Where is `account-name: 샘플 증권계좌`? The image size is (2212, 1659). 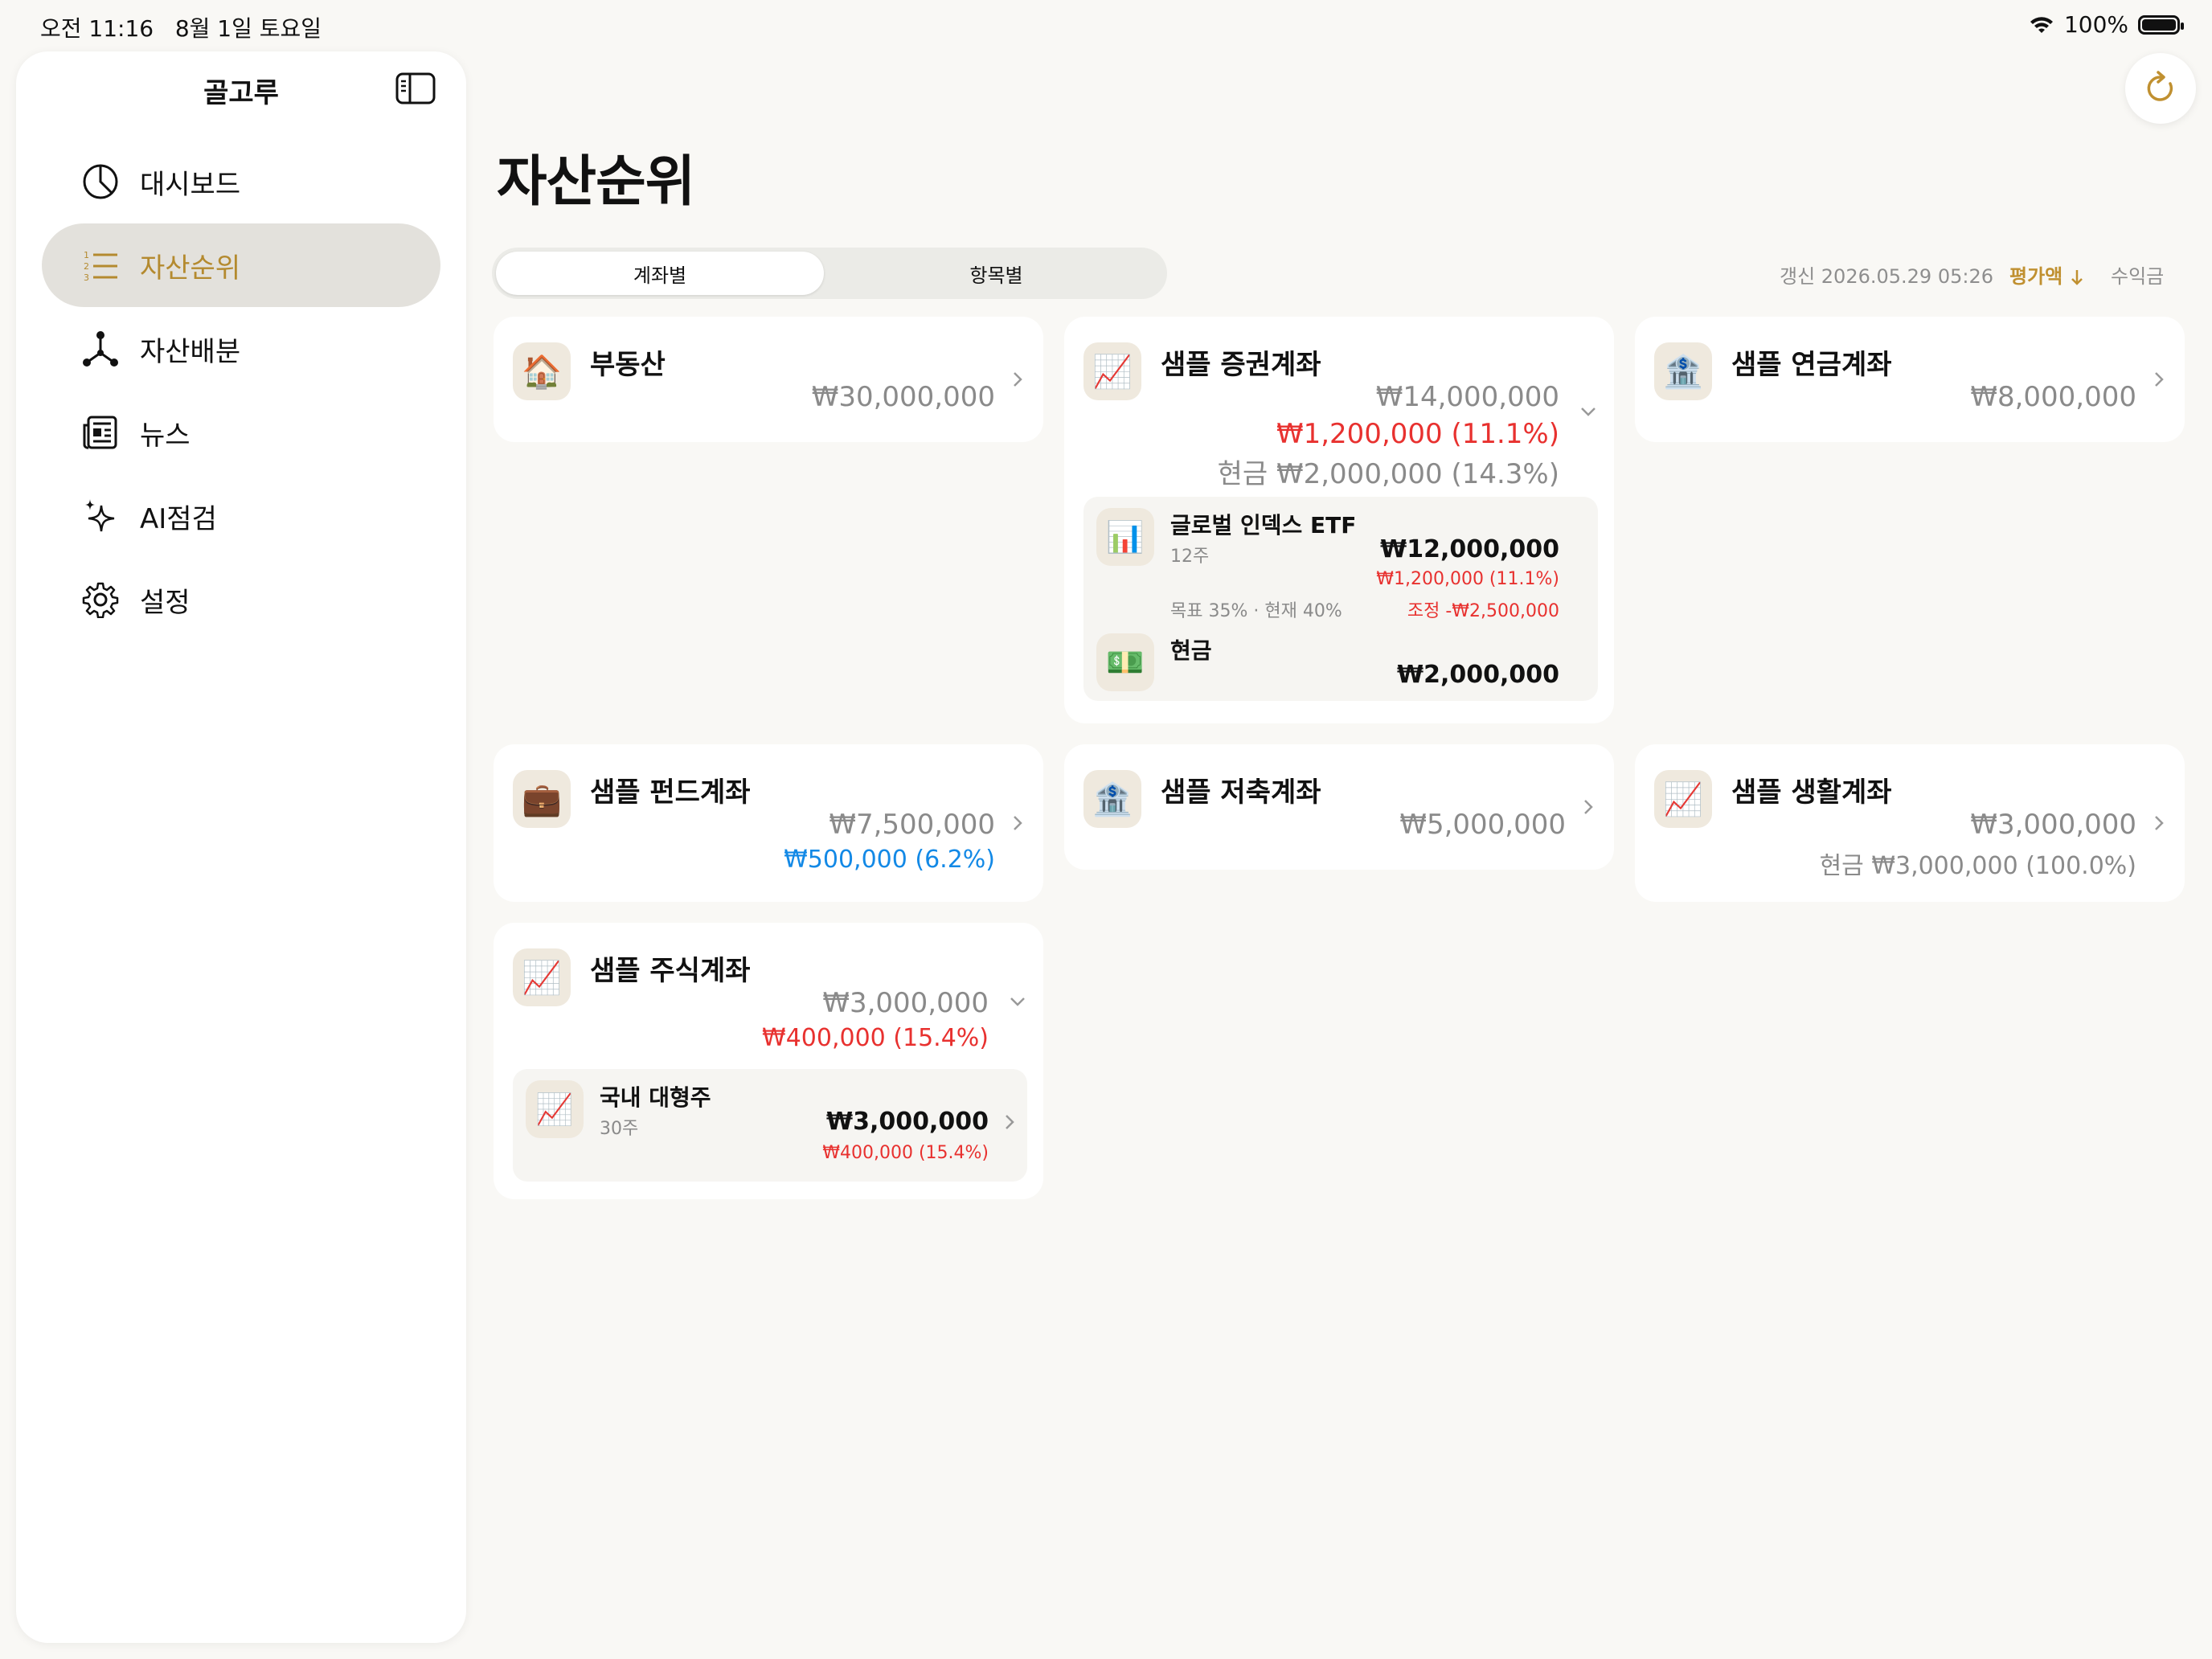 account-name: 샘플 증권계좌 is located at coordinates (1241, 365).